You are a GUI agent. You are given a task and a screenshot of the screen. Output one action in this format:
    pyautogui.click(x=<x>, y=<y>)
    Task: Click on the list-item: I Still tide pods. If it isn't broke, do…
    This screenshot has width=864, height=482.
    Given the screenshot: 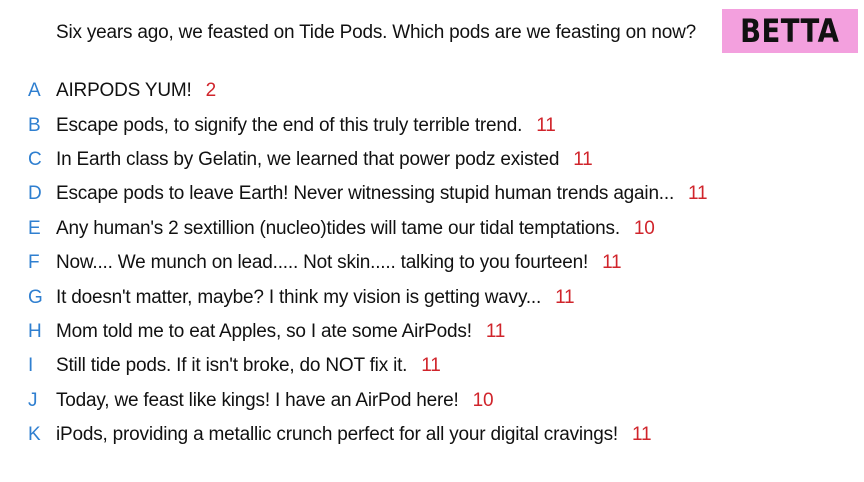 What is the action you would take?
    pyautogui.click(x=432, y=366)
    